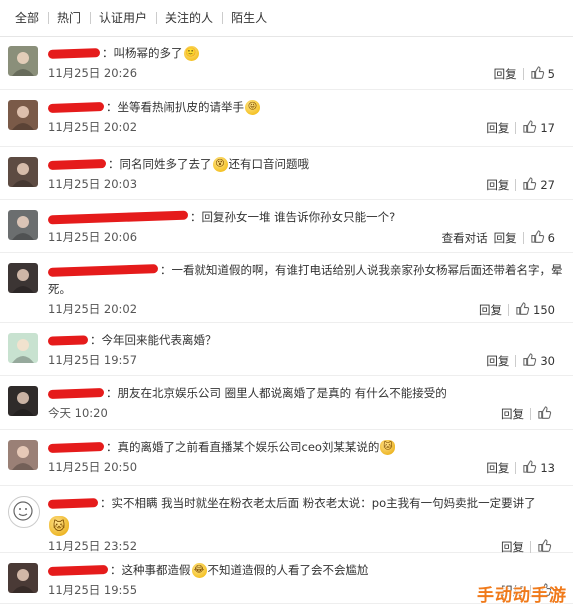 This screenshot has height=609, width=573. I want to click on like-count: 13, so click(547, 468).